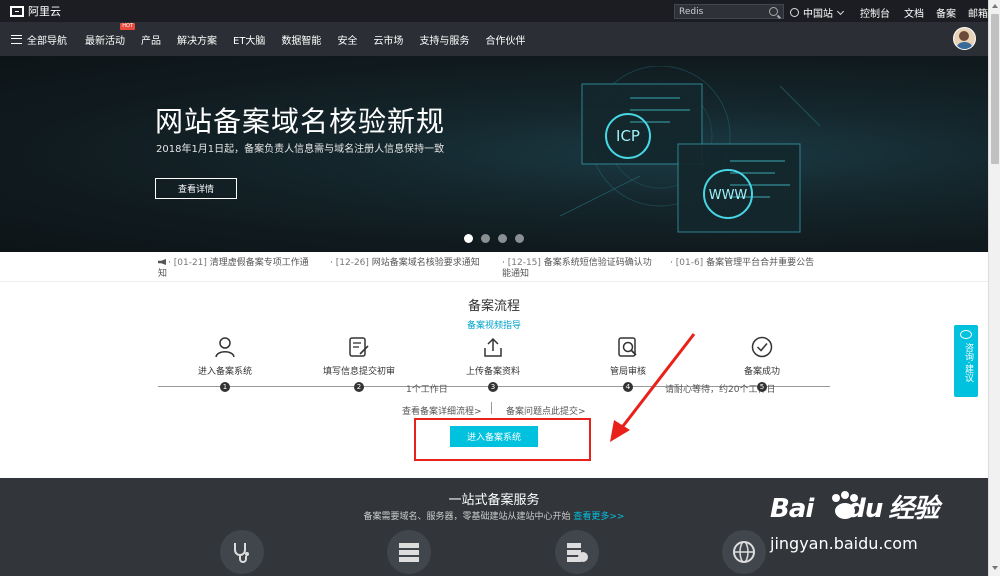 The height and width of the screenshot is (576, 1000). Describe the element at coordinates (946, 12) in the screenshot. I see `top-link-beian: 备案` at that location.